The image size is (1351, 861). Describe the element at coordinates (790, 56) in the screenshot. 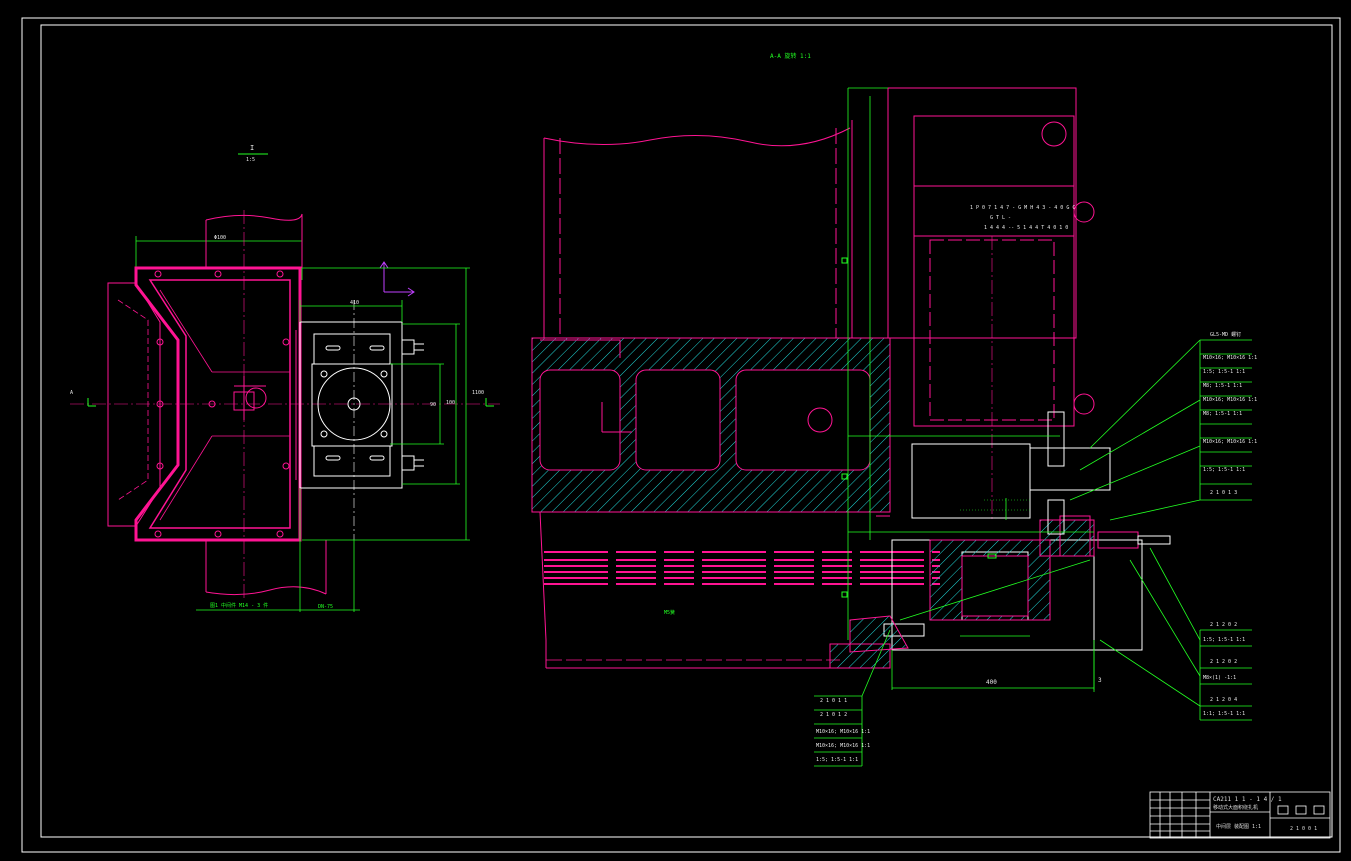

I see `section-title: A-A 旋转 1:1` at that location.